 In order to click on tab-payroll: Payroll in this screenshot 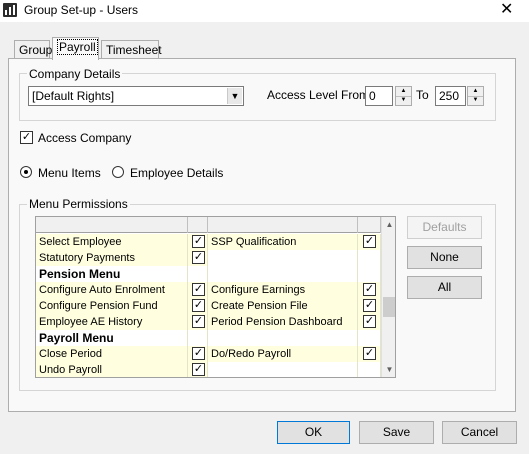, I will do `click(75, 48)`.